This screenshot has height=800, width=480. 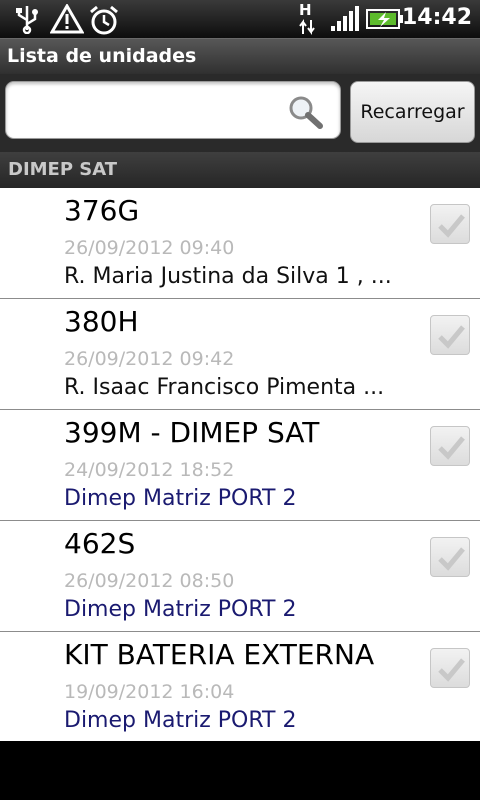 What do you see at coordinates (306, 112) in the screenshot?
I see `search-icon` at bounding box center [306, 112].